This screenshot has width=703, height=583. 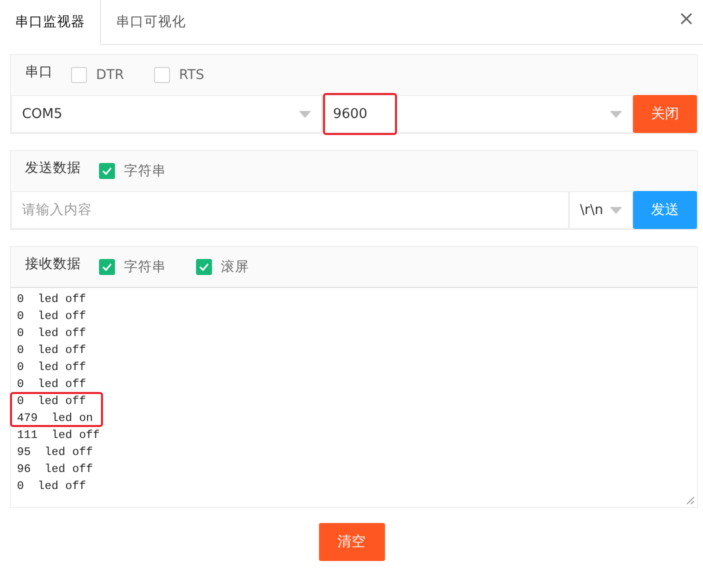 What do you see at coordinates (601, 210) in the screenshot?
I see `line-ending-select: \r\n` at bounding box center [601, 210].